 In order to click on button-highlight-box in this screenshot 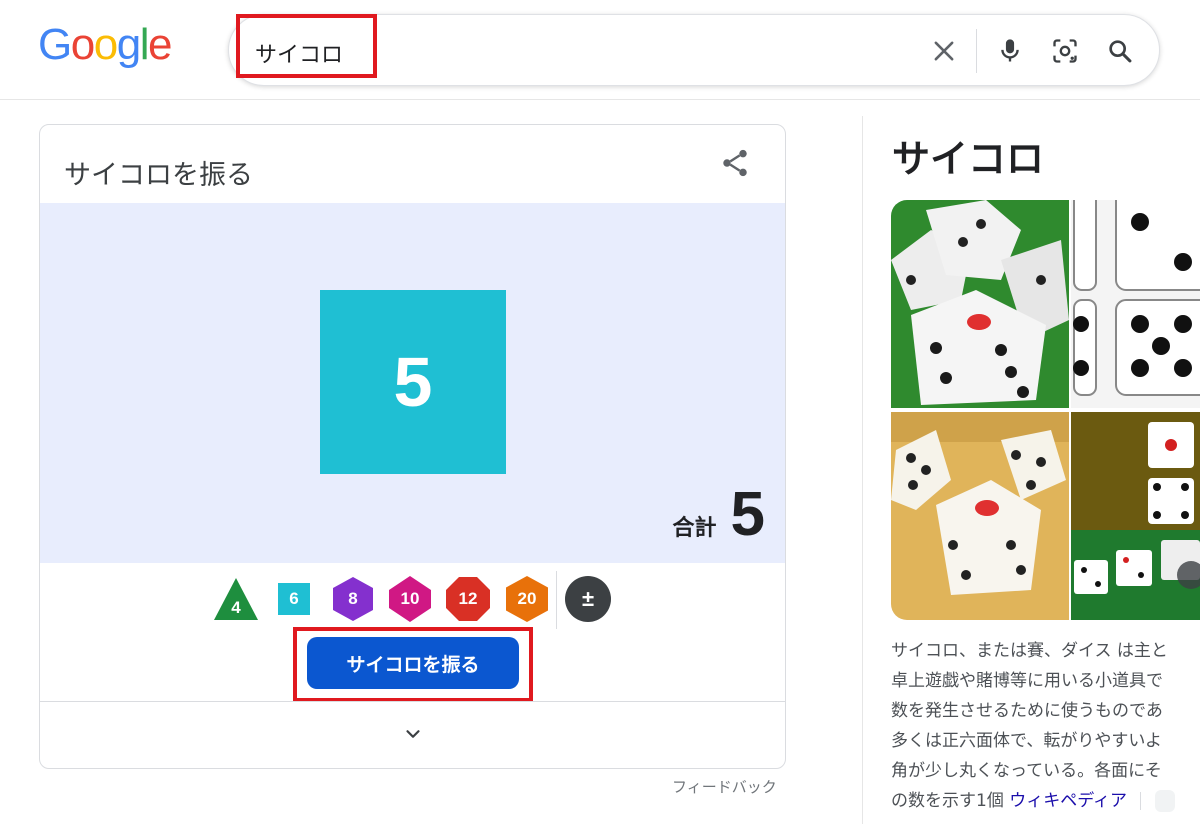, I will do `click(413, 664)`.